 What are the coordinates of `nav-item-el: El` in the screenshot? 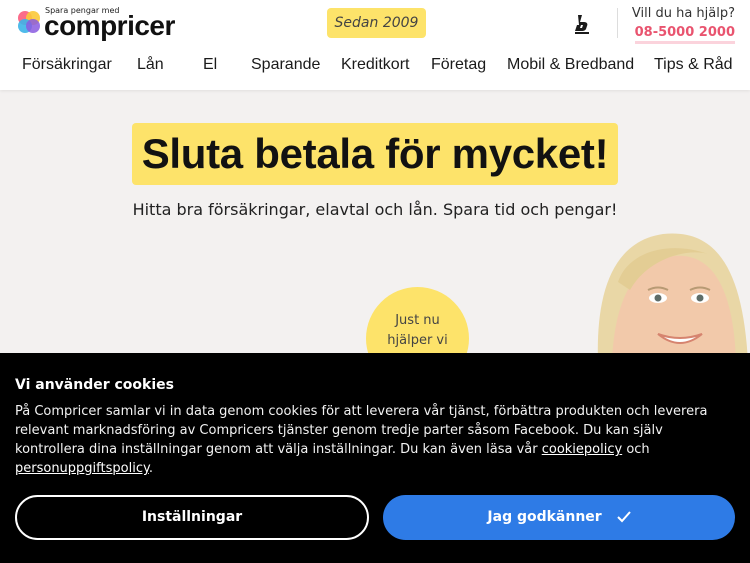 It's located at (210, 65).